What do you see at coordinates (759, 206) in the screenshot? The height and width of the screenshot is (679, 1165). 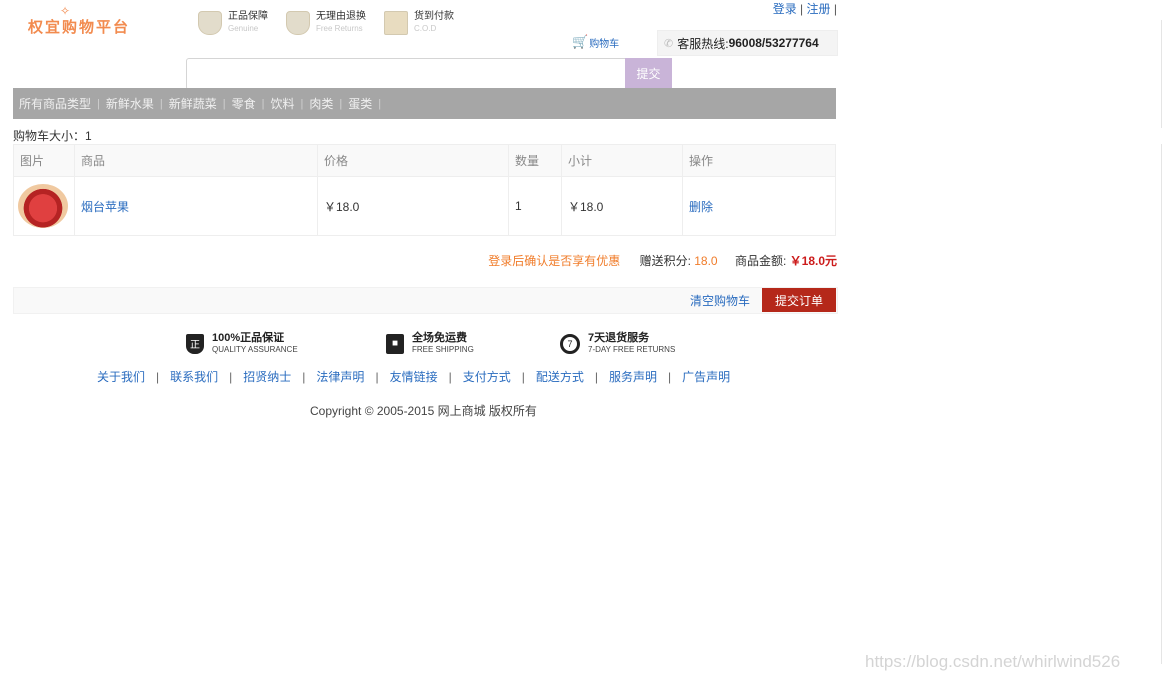 I see `action-cell: 删除` at bounding box center [759, 206].